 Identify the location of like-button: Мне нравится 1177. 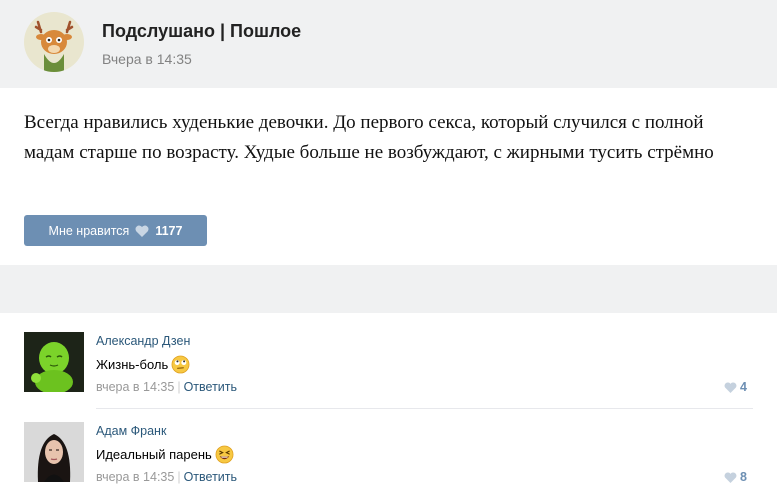
(115, 230).